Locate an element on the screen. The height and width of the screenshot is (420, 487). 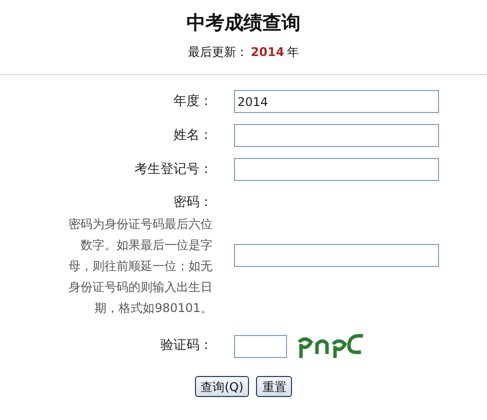
field-label: 姓名： is located at coordinates (193, 135).